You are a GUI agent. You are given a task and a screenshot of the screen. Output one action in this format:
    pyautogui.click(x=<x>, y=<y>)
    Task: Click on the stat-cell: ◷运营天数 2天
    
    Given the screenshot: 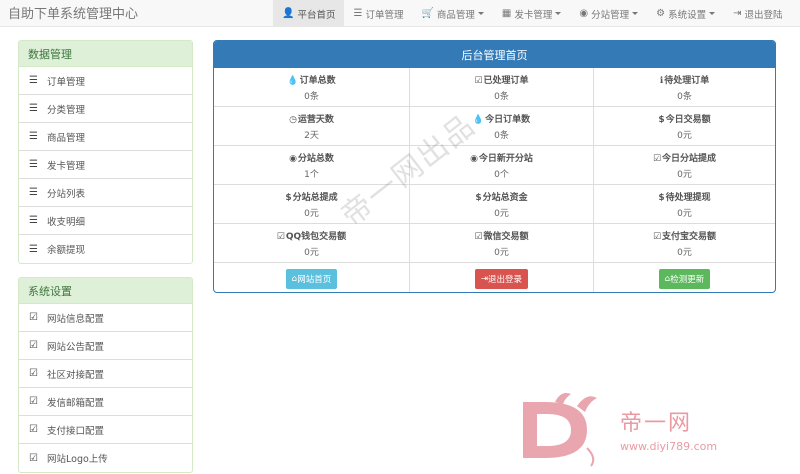 What is the action you would take?
    pyautogui.click(x=312, y=126)
    